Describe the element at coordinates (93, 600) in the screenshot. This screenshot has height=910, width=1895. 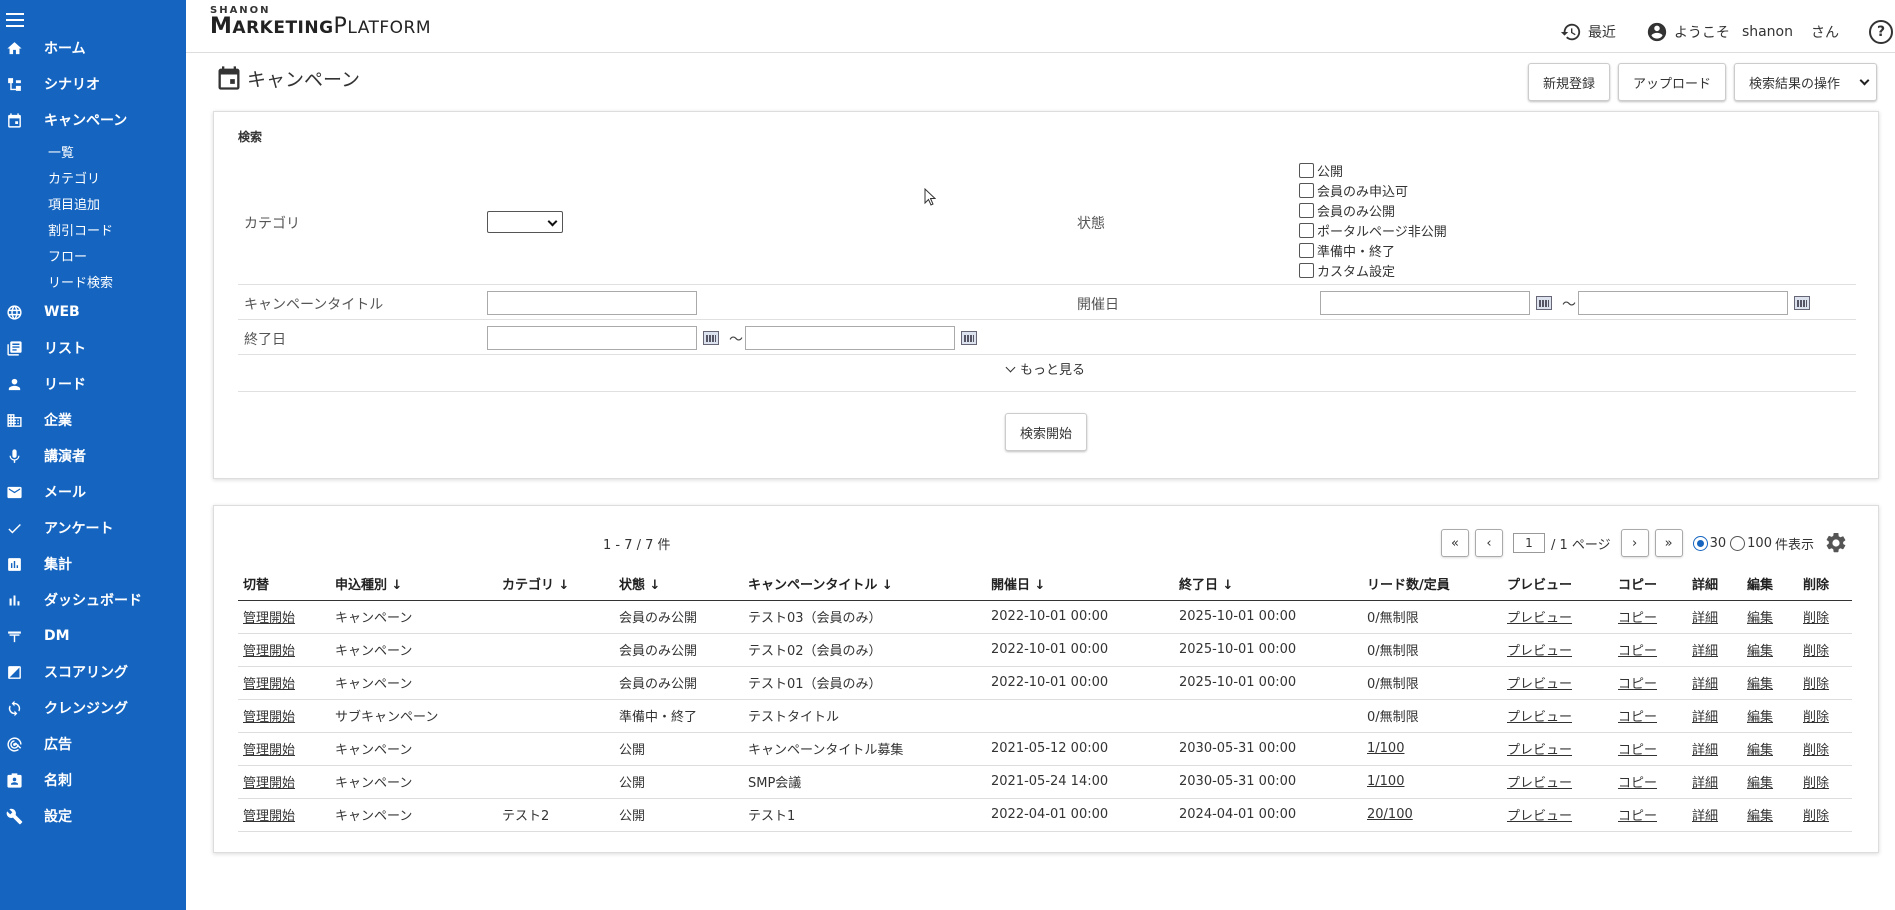
I see `sidebar-item-bar-chart: ダッシュボード` at that location.